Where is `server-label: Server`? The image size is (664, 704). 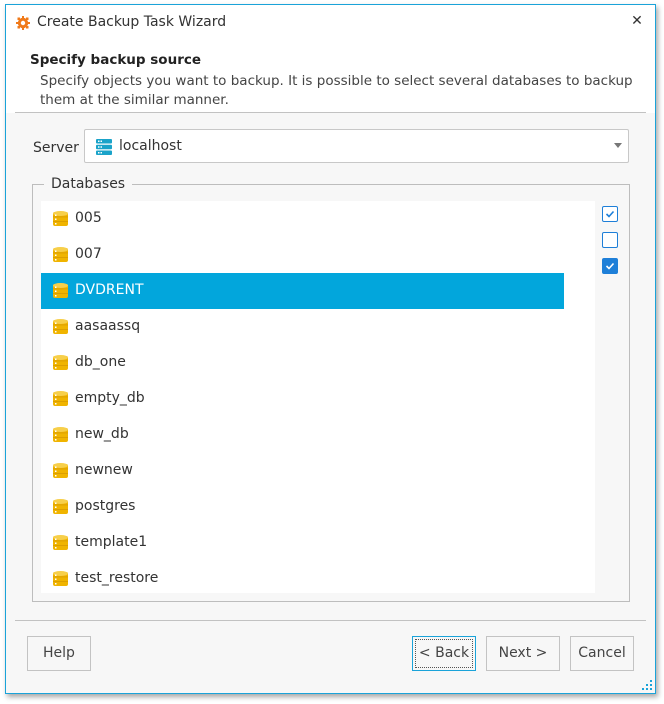
server-label: Server is located at coordinates (56, 148).